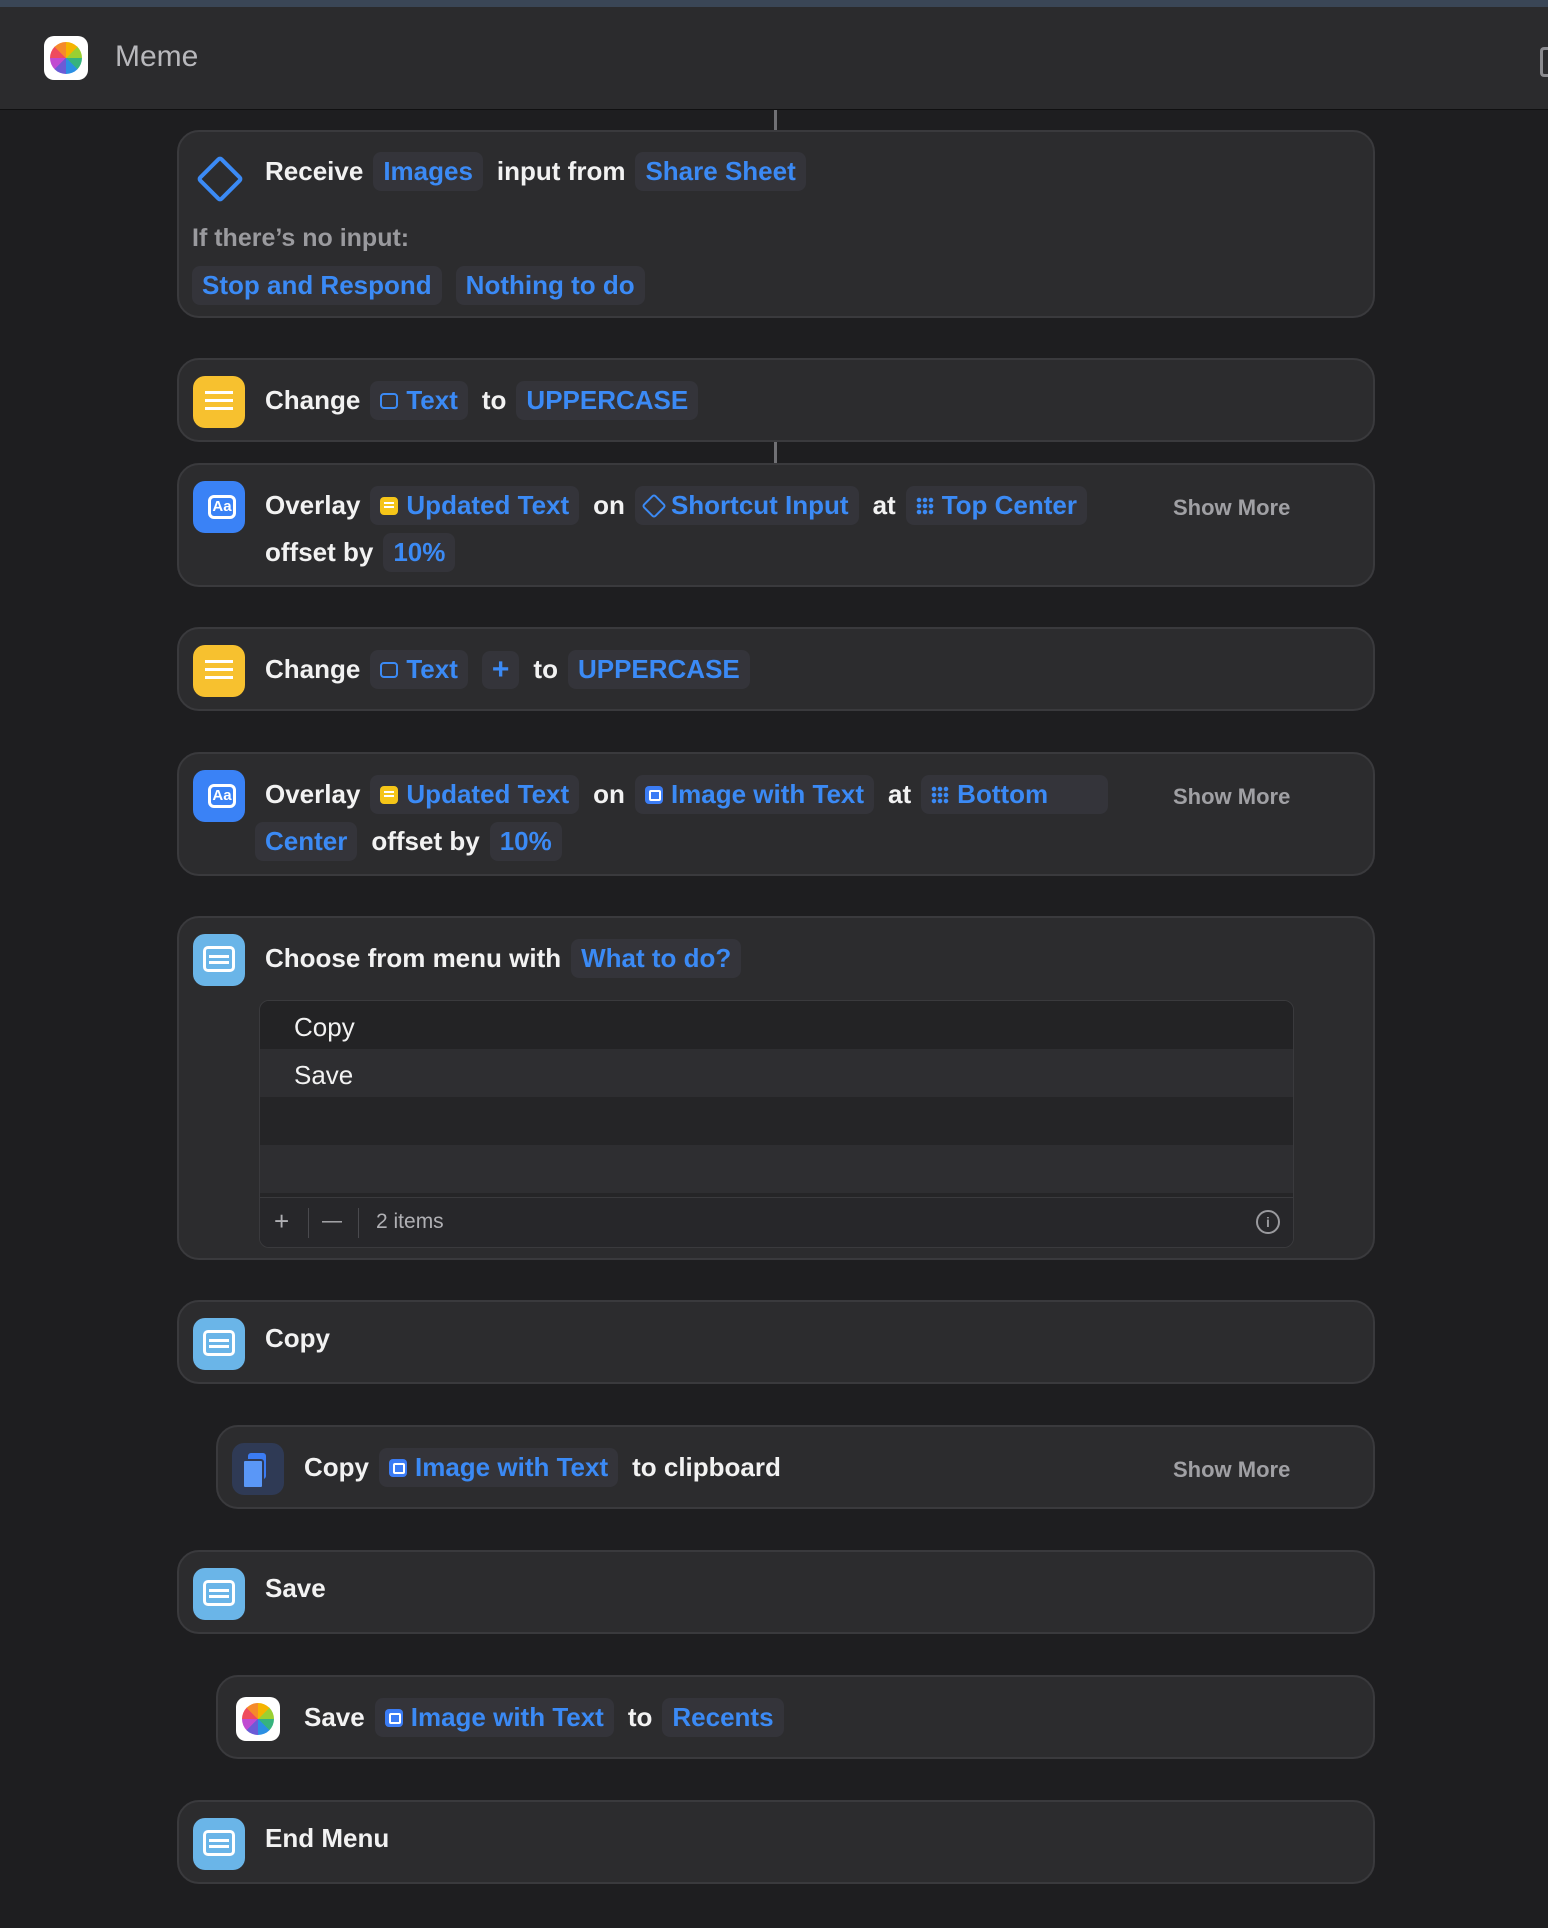 Image resolution: width=1548 pixels, height=1928 pixels. What do you see at coordinates (428, 171) in the screenshot?
I see `token-images: Images` at bounding box center [428, 171].